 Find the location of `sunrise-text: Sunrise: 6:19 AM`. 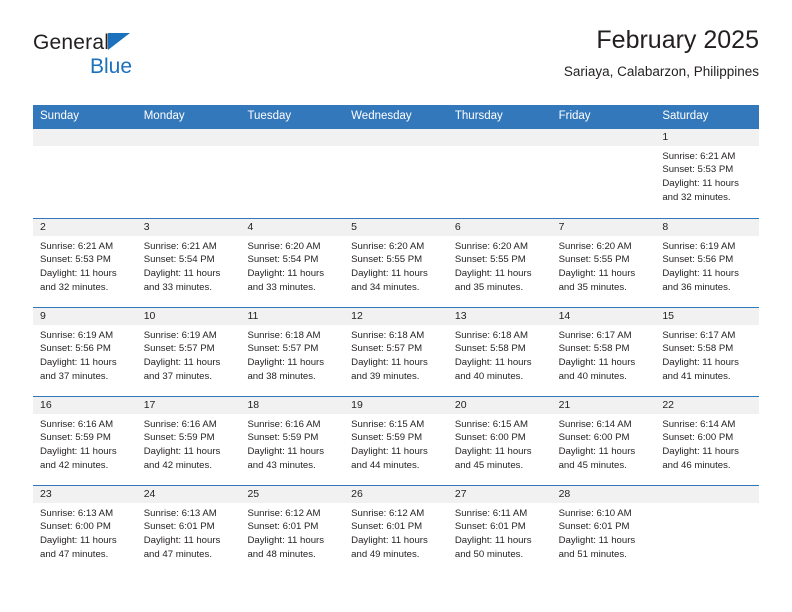

sunrise-text: Sunrise: 6:19 AM is located at coordinates (180, 335).